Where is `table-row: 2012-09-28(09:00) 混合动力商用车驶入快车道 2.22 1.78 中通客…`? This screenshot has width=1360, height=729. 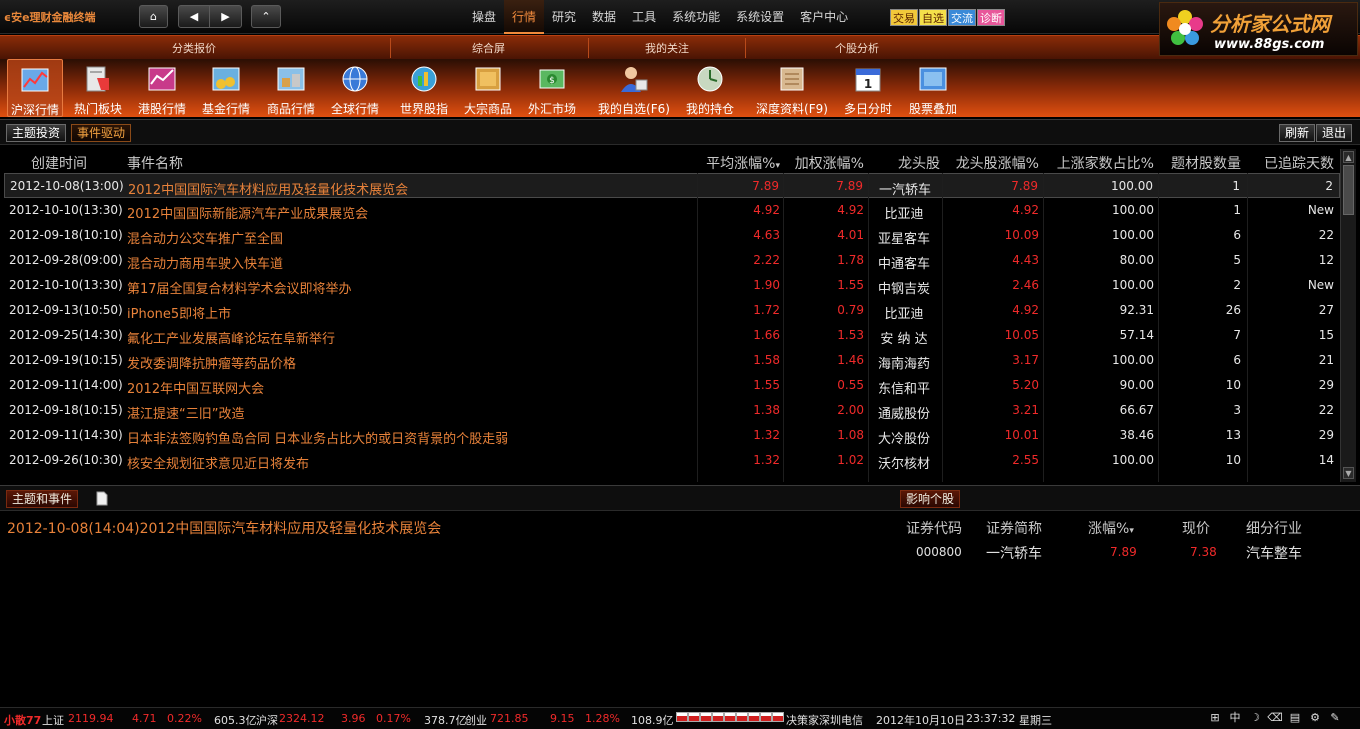
table-row: 2012-09-28(09:00) 混合动力商用车驶入快车道 2.22 1.78 中通客… is located at coordinates (672, 260).